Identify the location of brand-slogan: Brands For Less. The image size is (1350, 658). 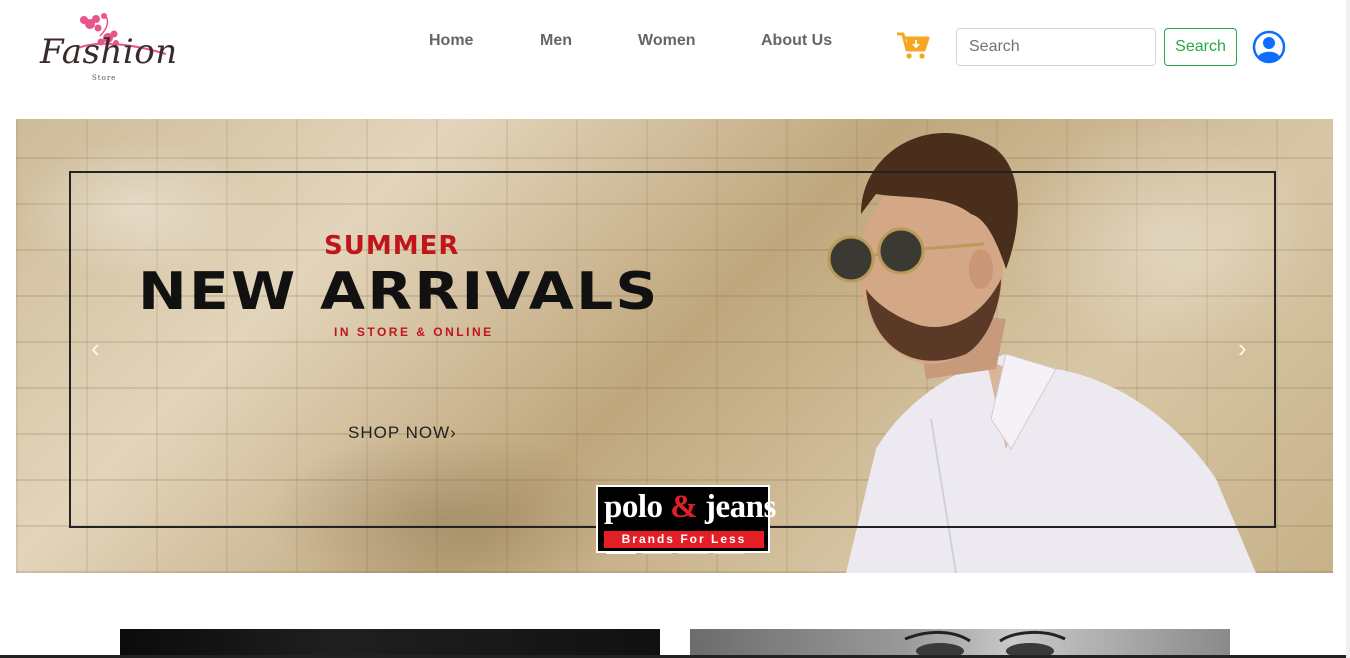
(684, 539).